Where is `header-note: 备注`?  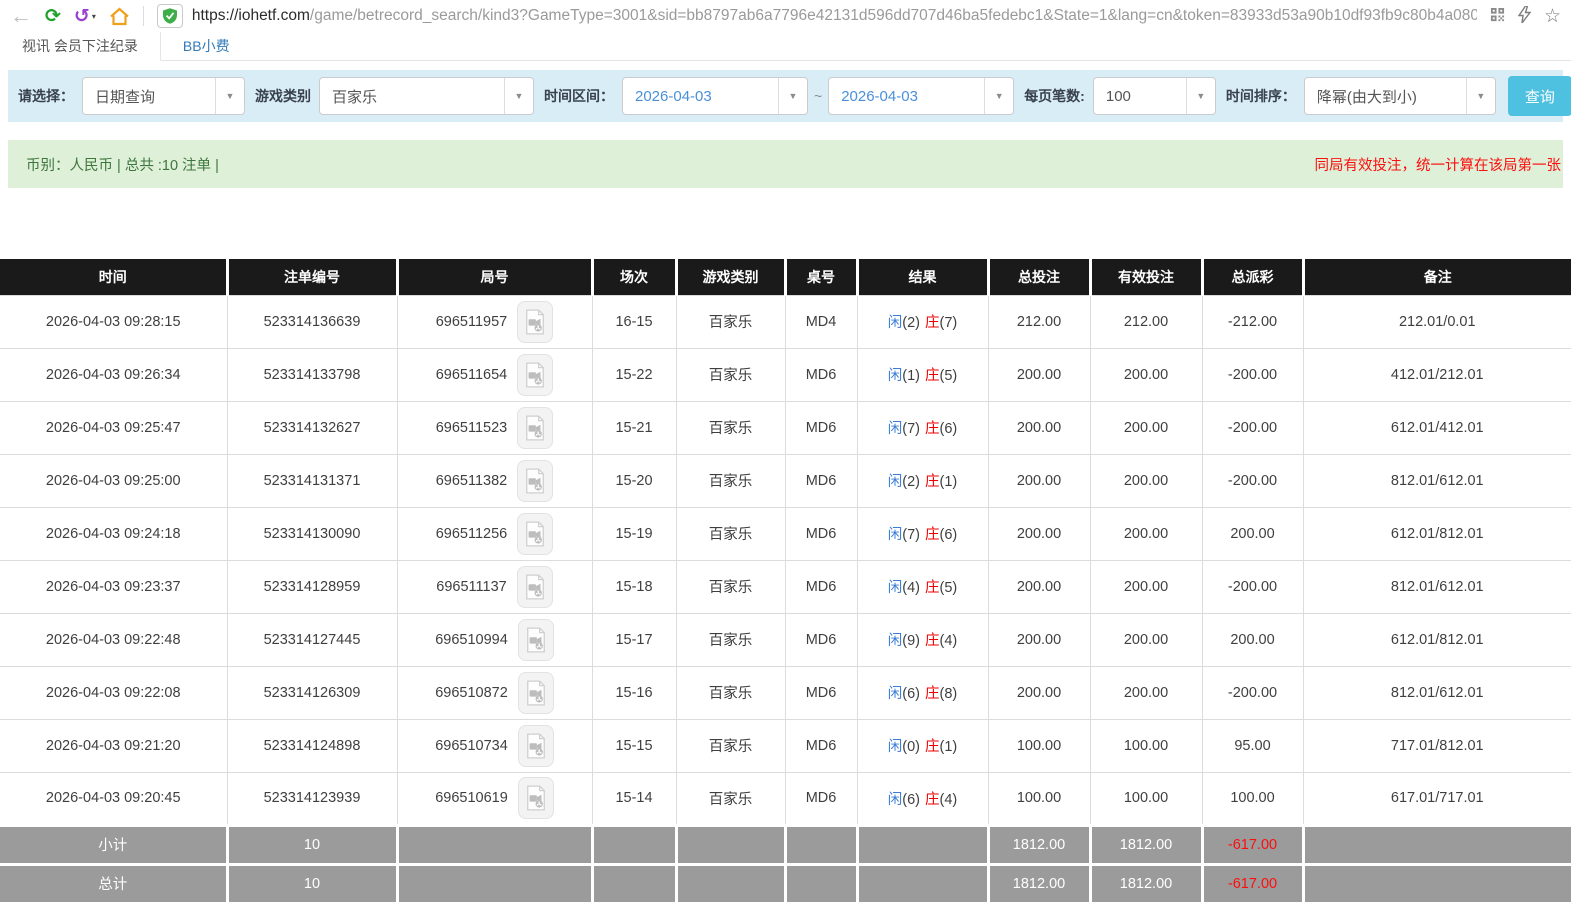 header-note: 备注 is located at coordinates (1437, 277).